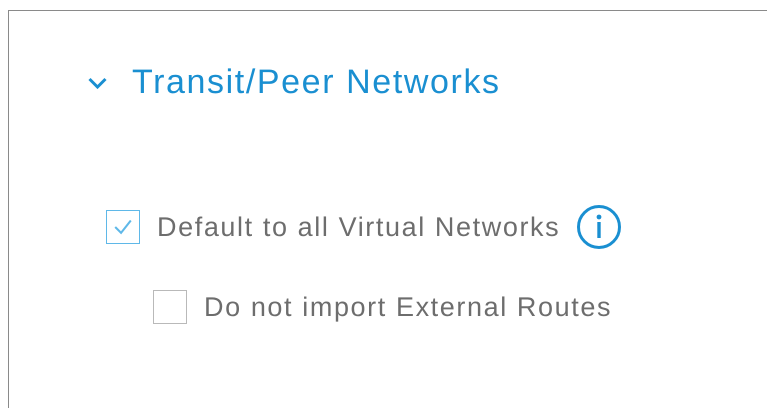 The width and height of the screenshot is (767, 408). I want to click on chevron-icon, so click(97, 83).